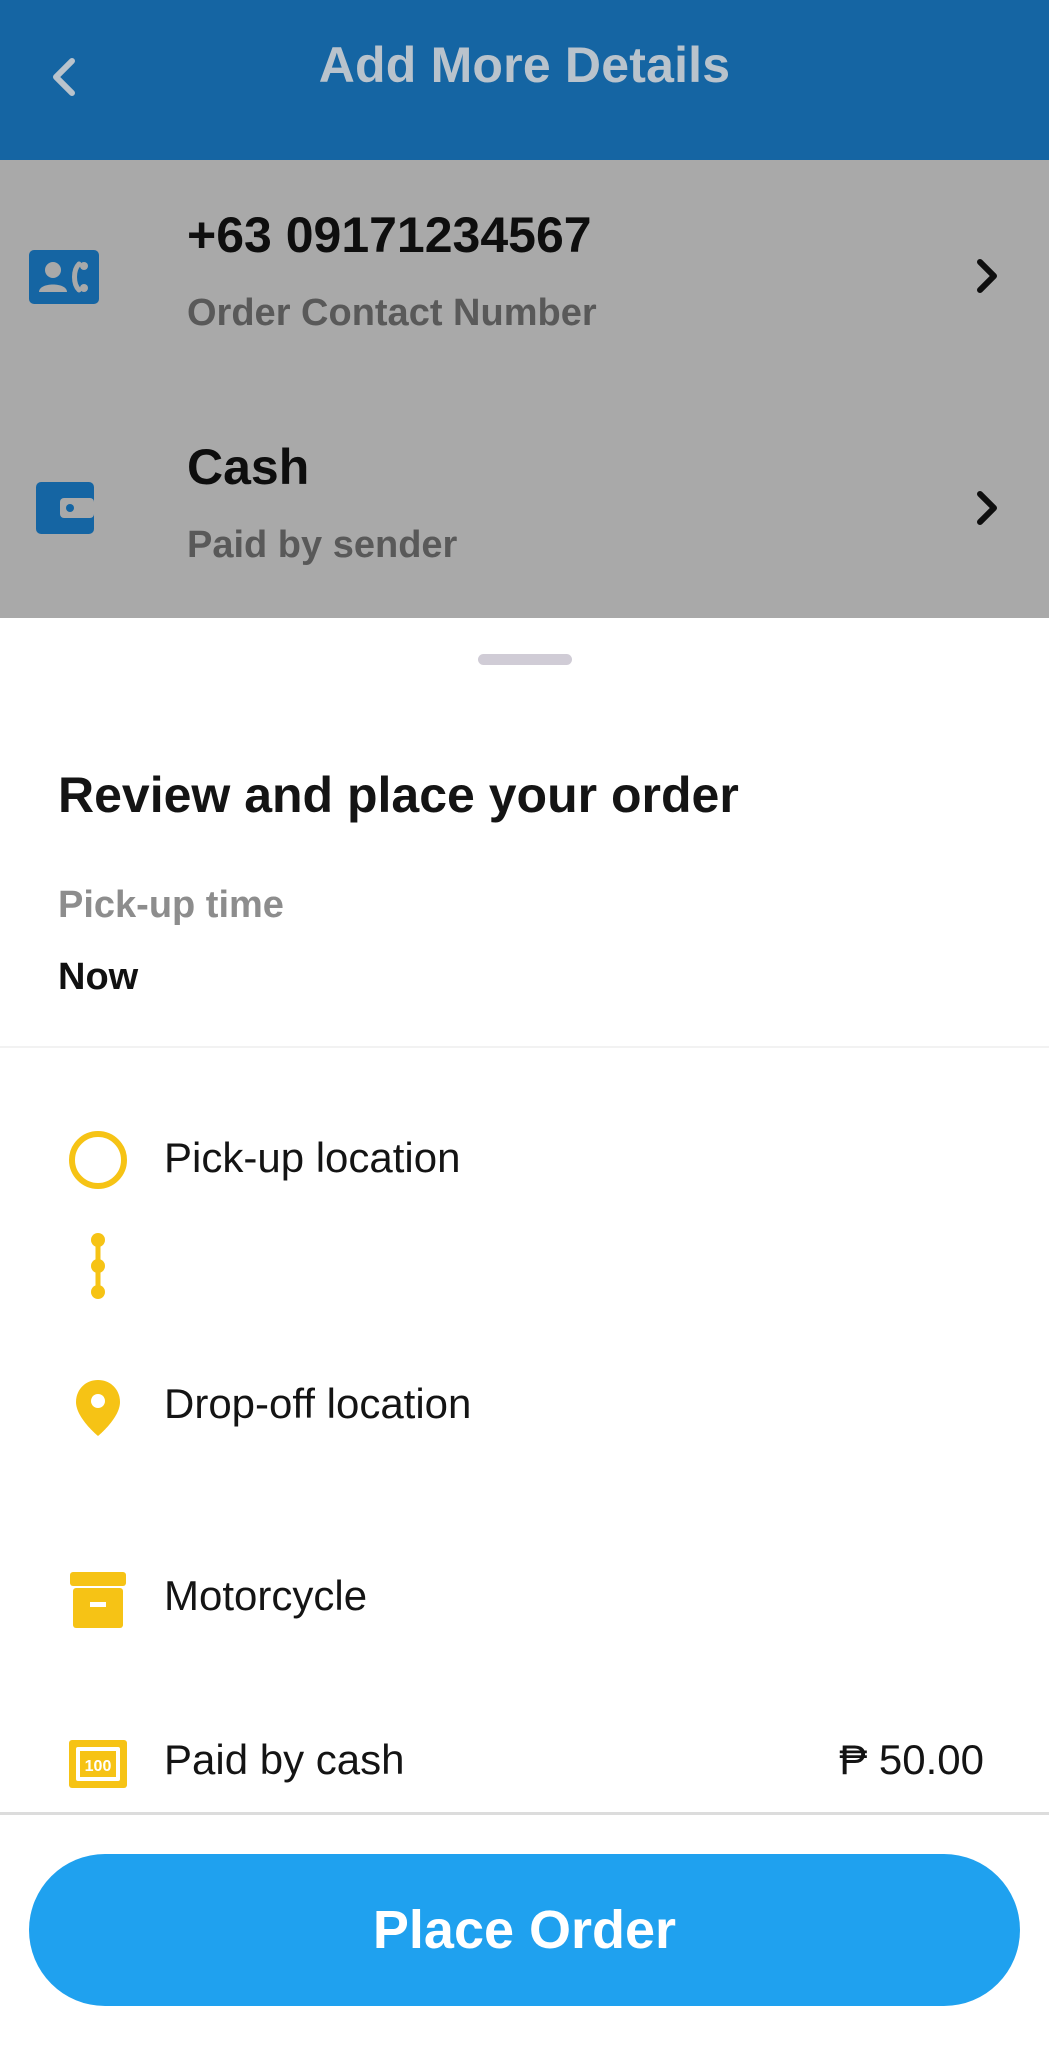 This screenshot has height=2048, width=1049. I want to click on payment-summary-text: Paid by cash, so click(284, 1759).